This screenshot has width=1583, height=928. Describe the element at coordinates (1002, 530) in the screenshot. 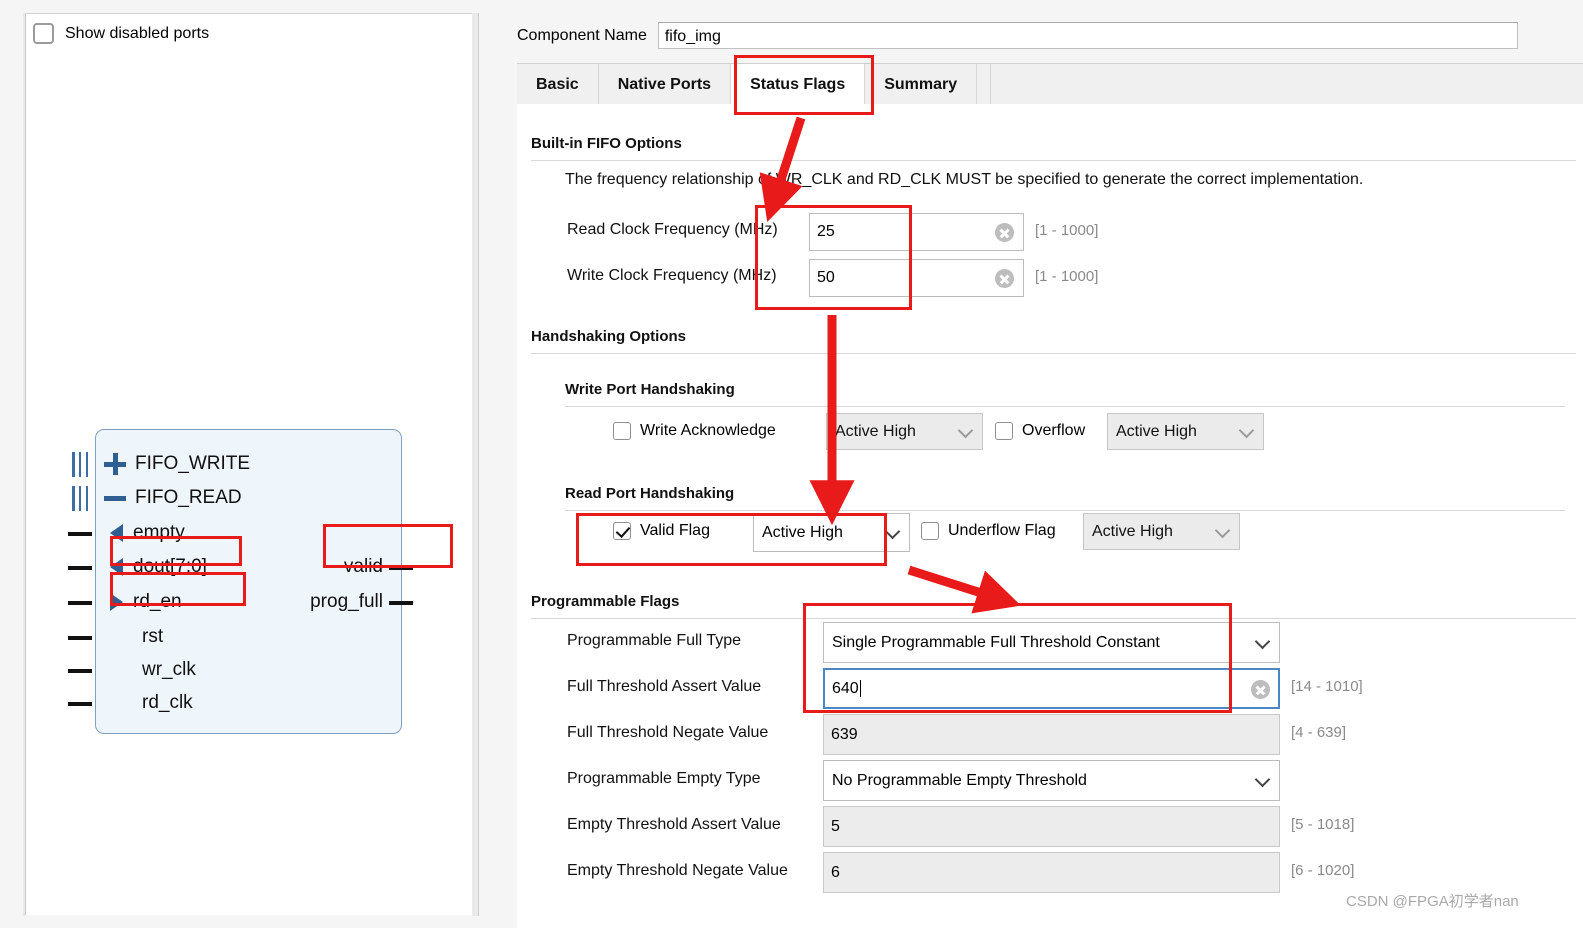

I see `underflow-flag-label: Underflow Flag` at that location.